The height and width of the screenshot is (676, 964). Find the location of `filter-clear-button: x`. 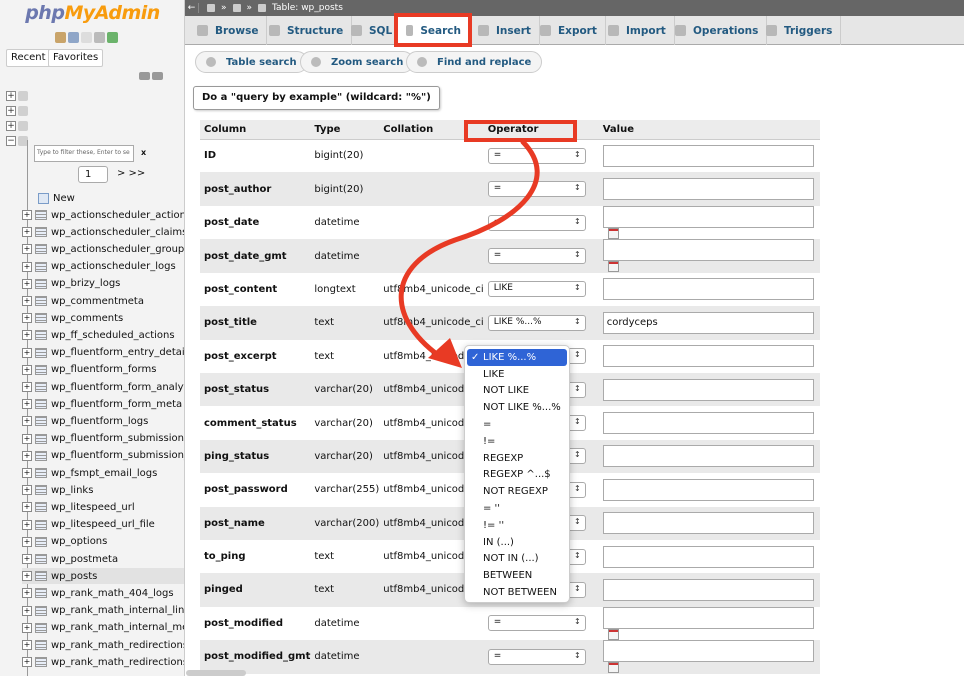

filter-clear-button: x is located at coordinates (143, 152).